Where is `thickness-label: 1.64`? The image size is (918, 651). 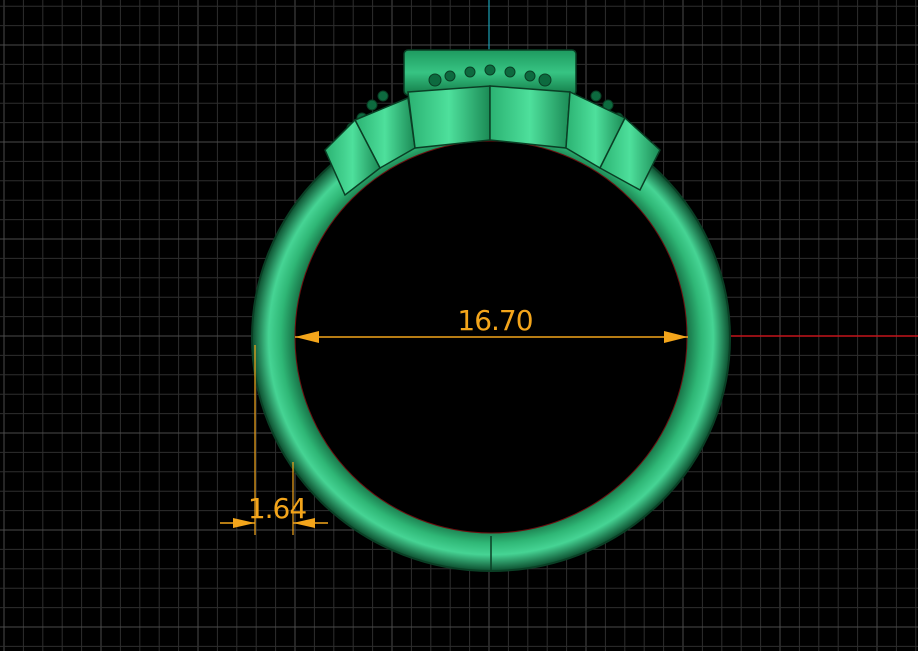
thickness-label: 1.64 is located at coordinates (277, 508).